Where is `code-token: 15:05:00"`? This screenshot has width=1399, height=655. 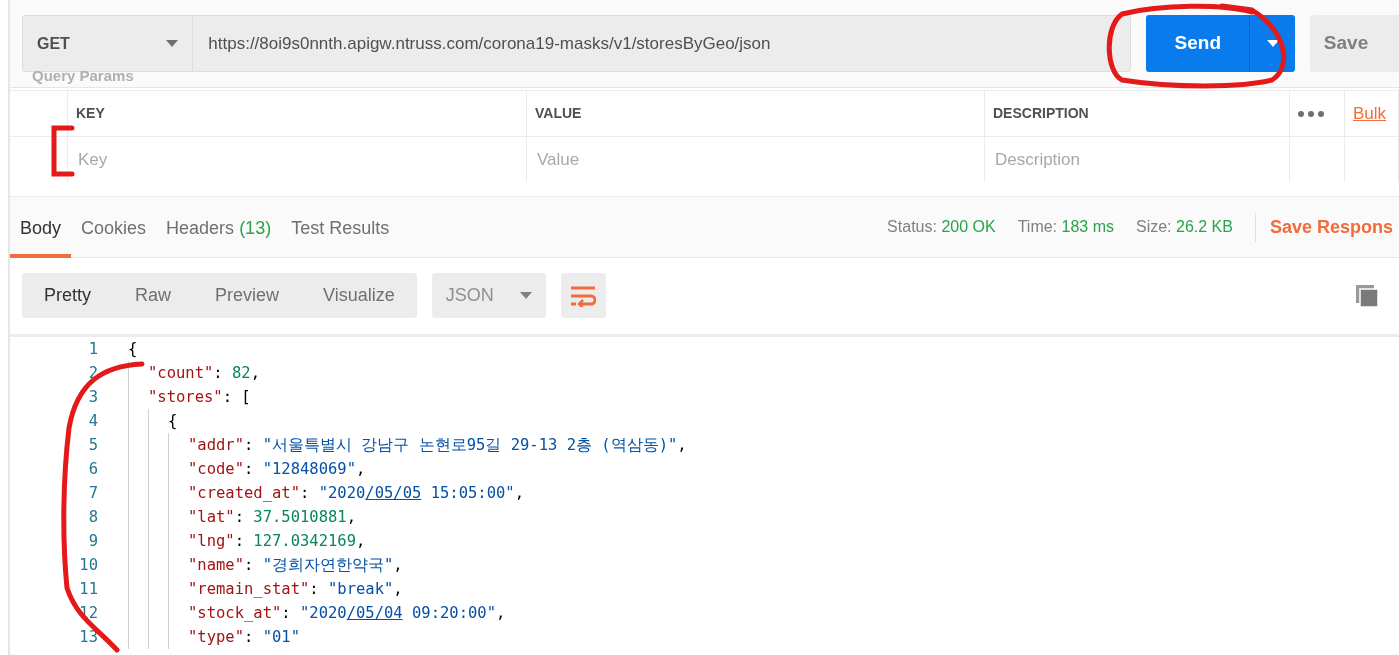 code-token: 15:05:00" is located at coordinates (472, 493).